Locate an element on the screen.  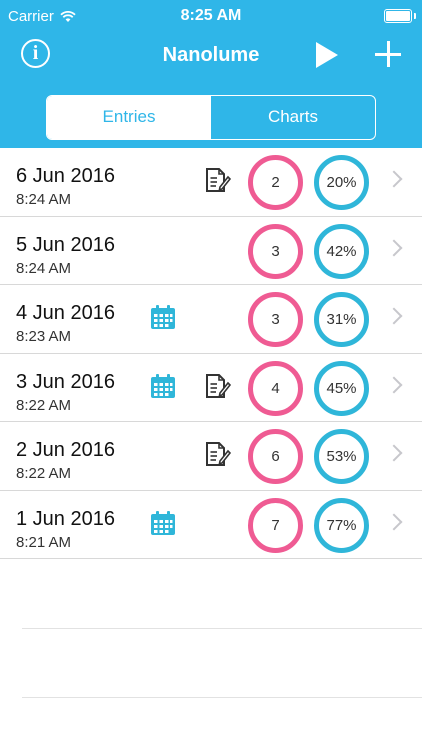
battery-icon is located at coordinates (400, 16).